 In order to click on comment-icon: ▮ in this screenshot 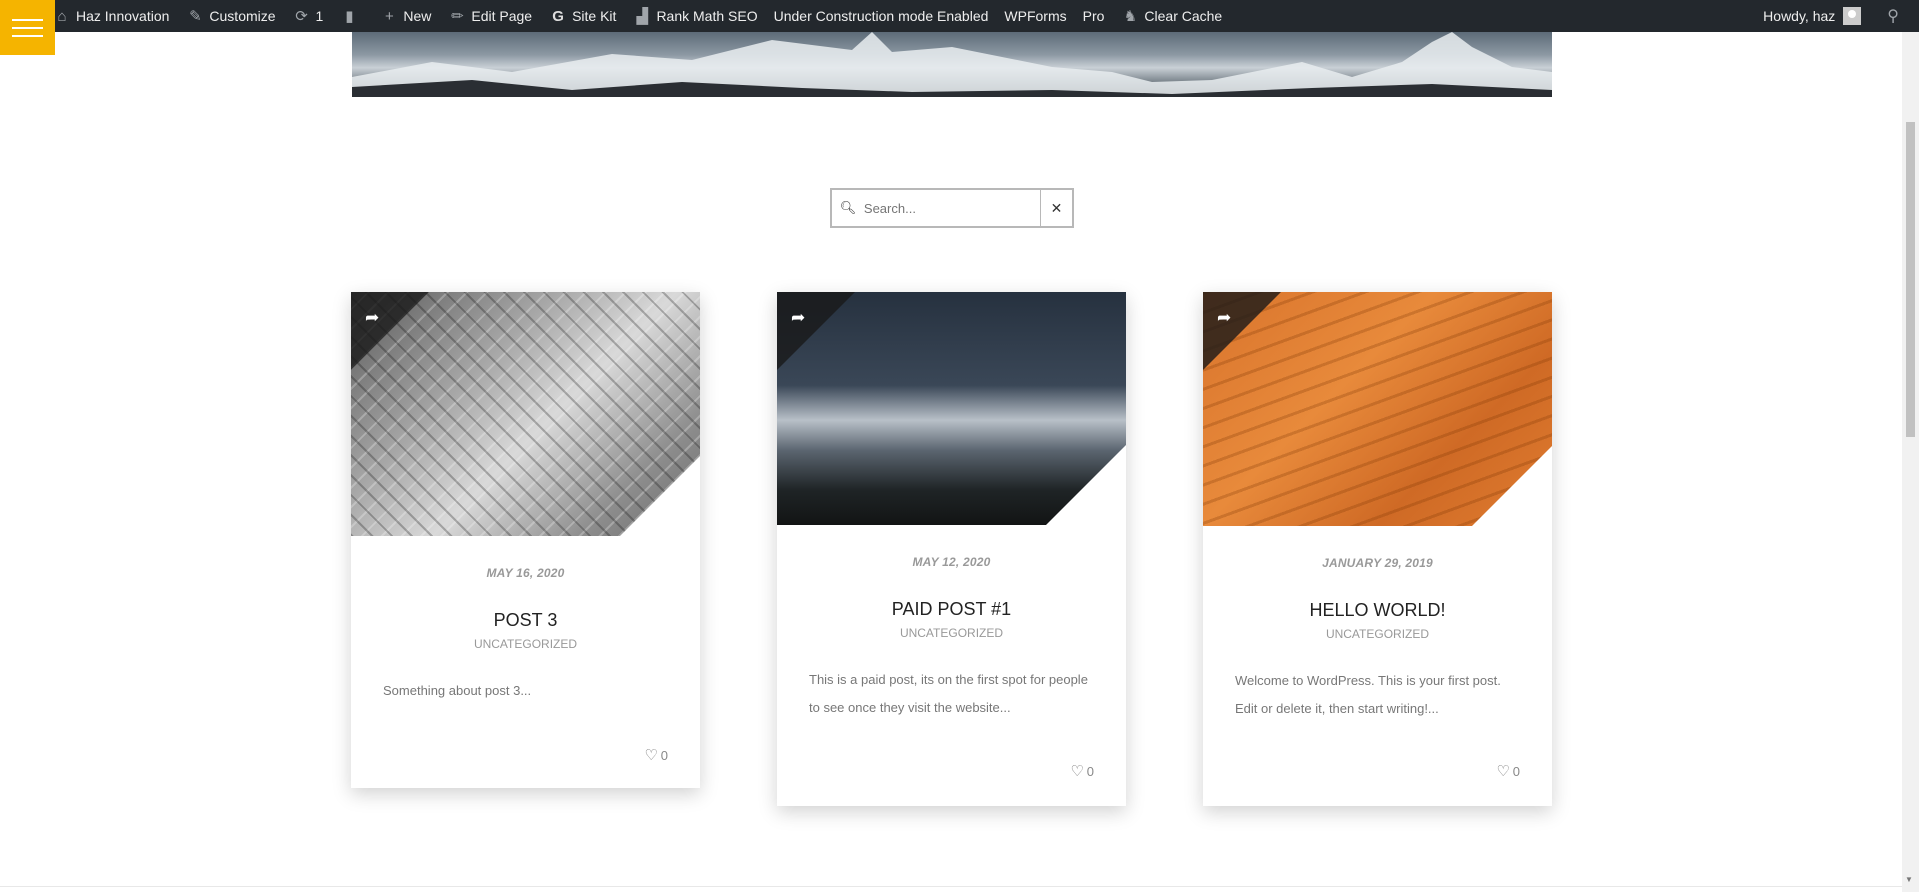, I will do `click(349, 16)`.